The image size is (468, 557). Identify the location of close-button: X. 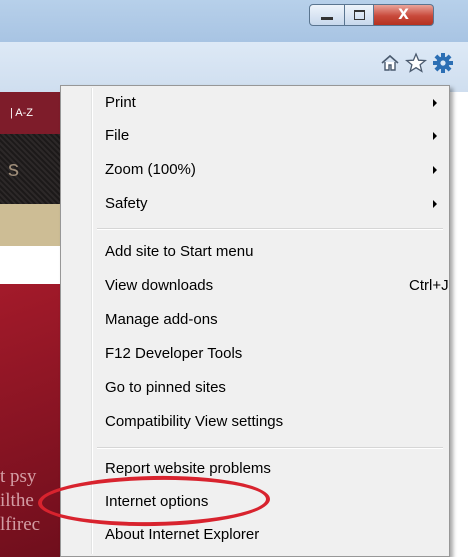
(404, 15).